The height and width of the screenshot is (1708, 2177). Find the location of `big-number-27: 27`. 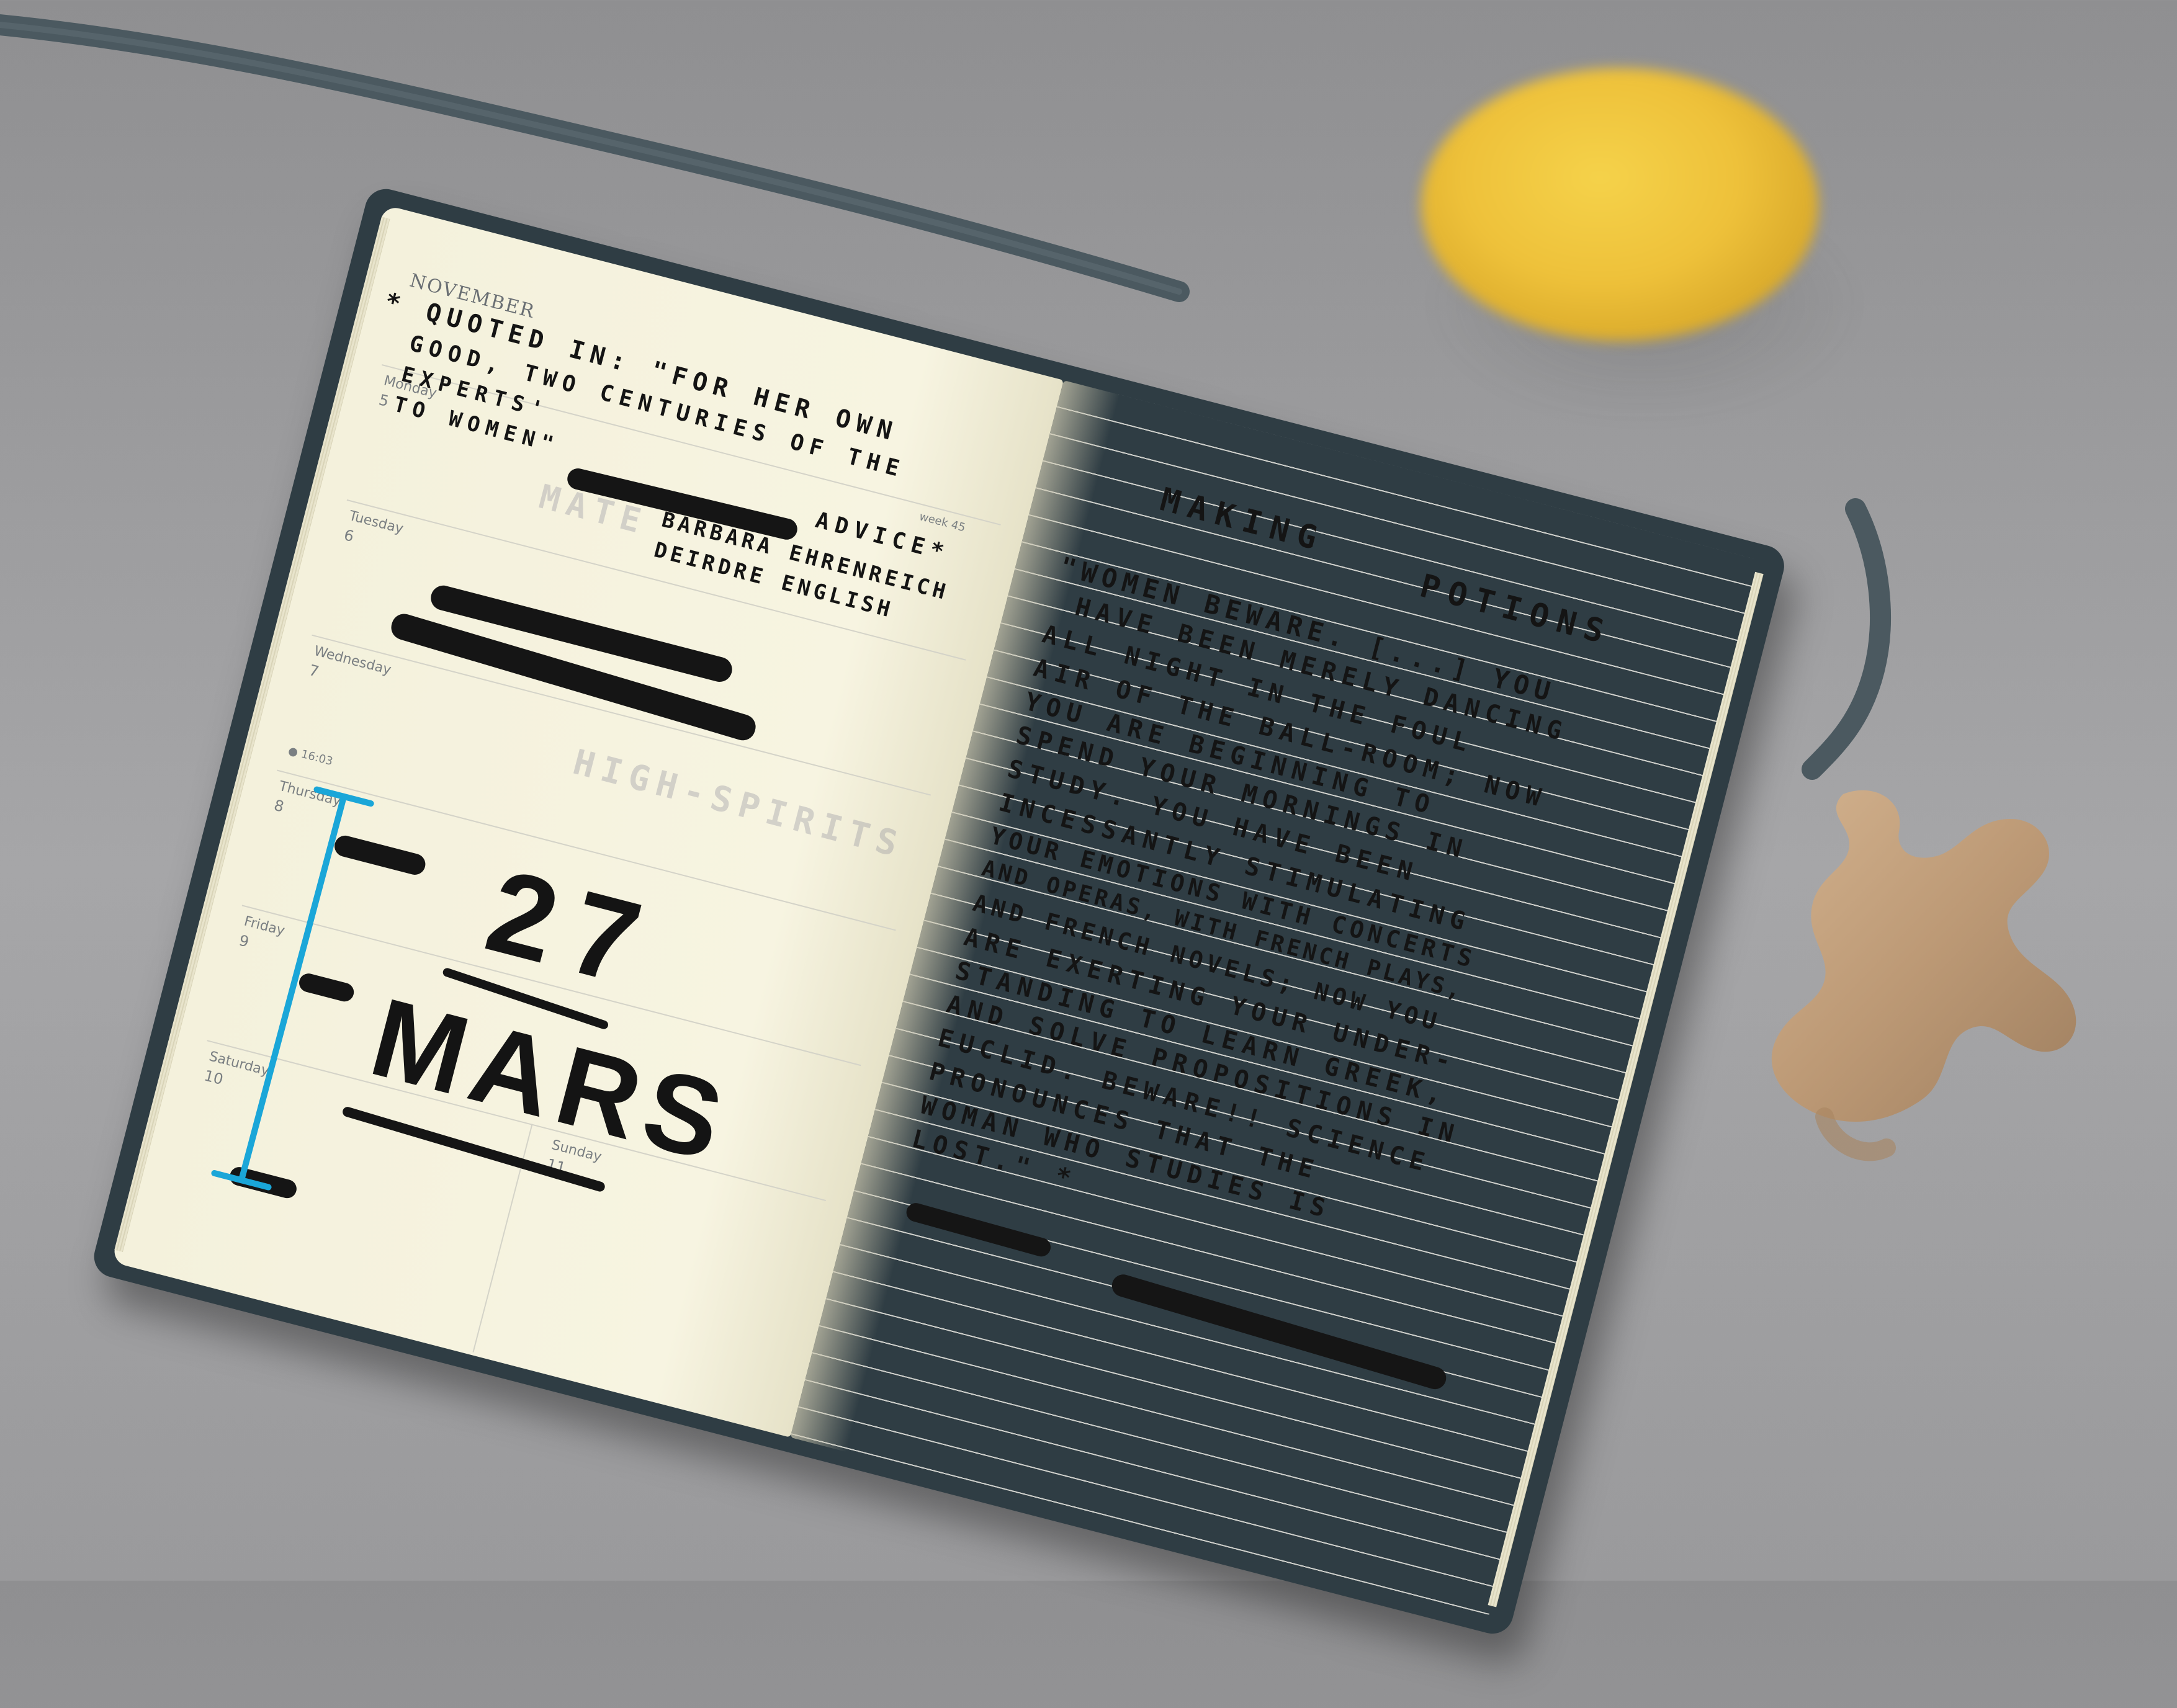

big-number-27: 27 is located at coordinates (572, 929).